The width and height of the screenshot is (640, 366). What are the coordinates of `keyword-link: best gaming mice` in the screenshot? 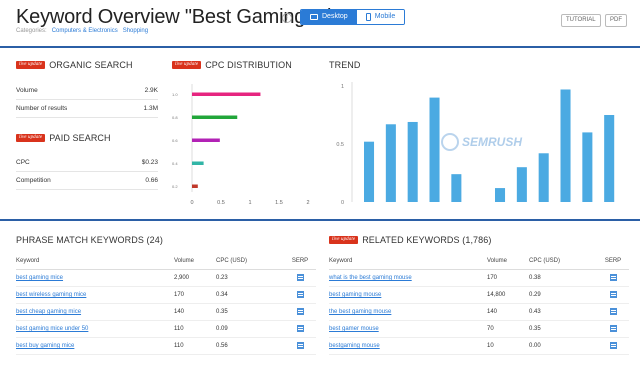 It's located at (95, 278).